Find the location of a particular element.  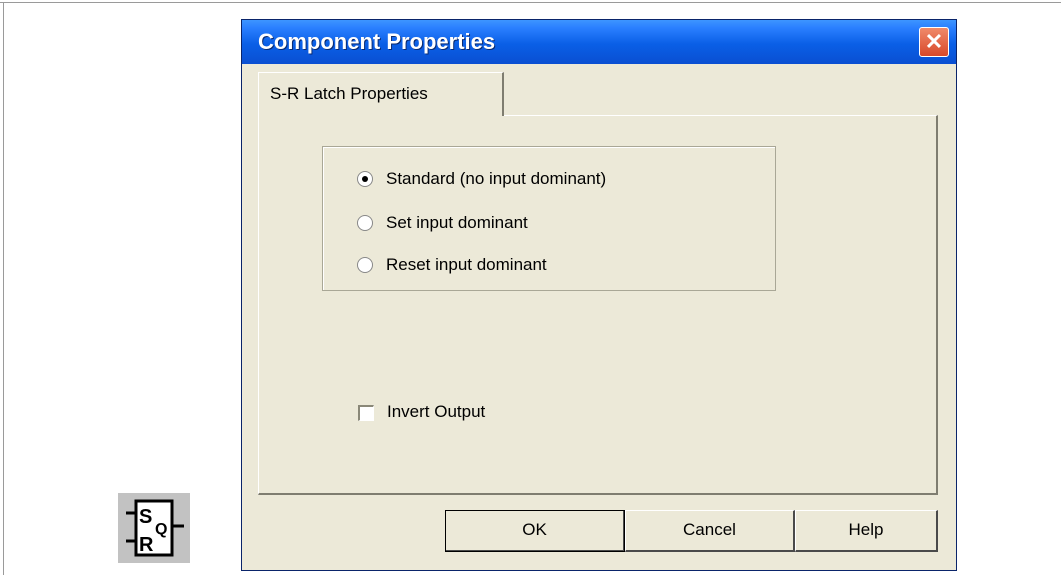

invert-output-label: Invert Output is located at coordinates (436, 411).